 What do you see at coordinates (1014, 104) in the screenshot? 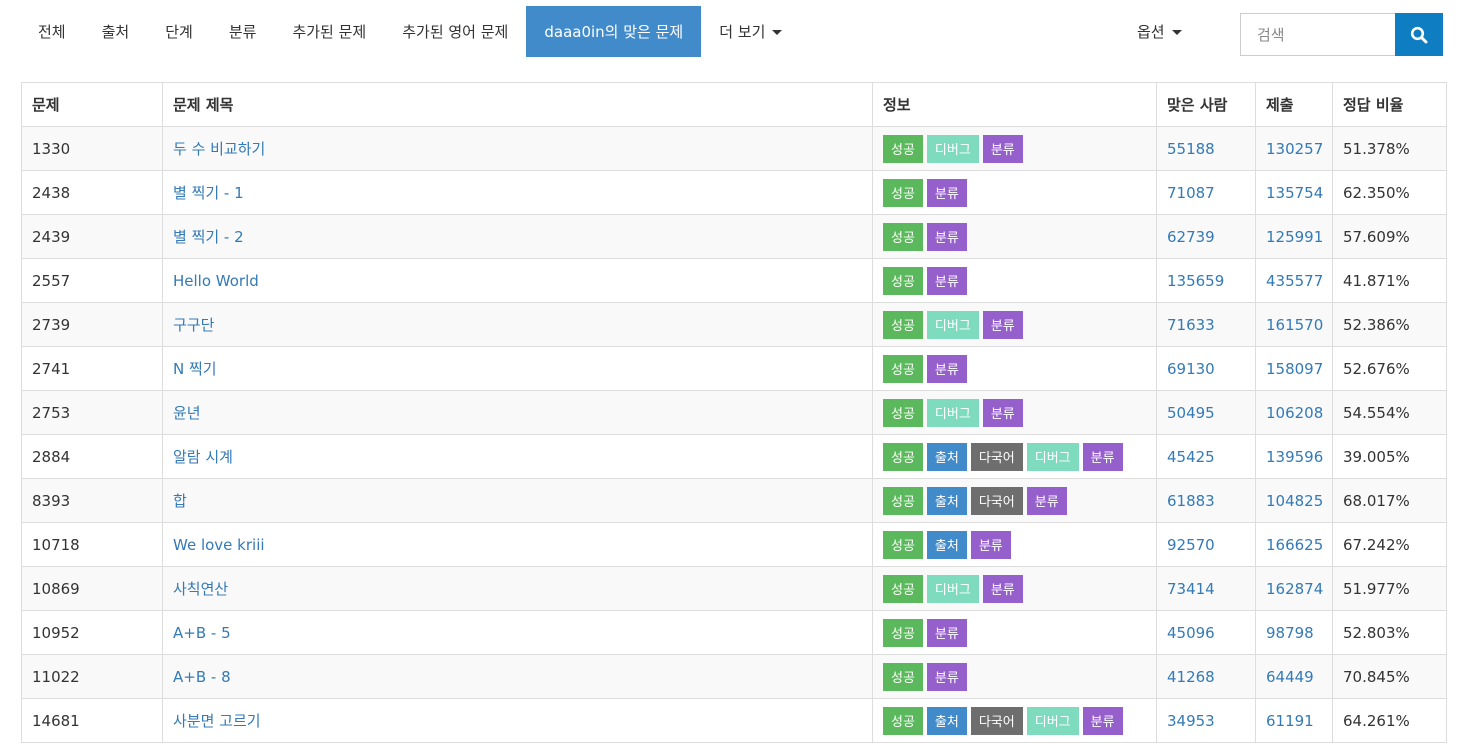
I see `col-header-info: 정보` at bounding box center [1014, 104].